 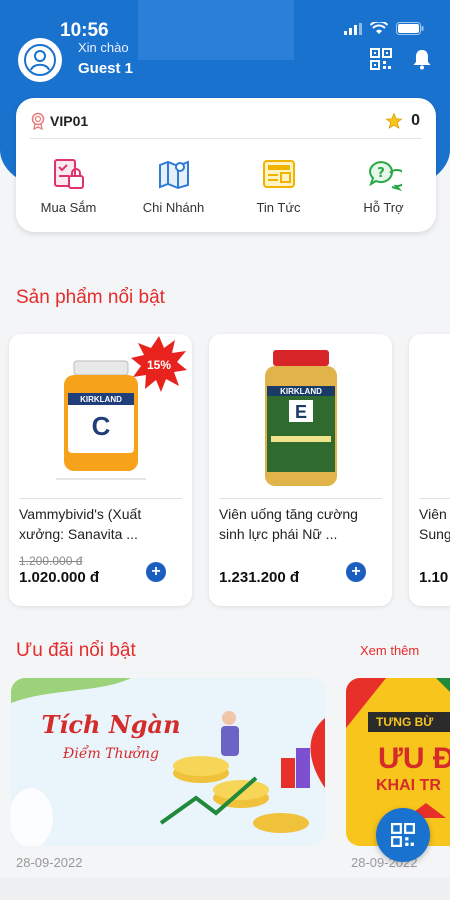 What do you see at coordinates (408, 785) in the screenshot?
I see `promo-subline: KHAI TR` at bounding box center [408, 785].